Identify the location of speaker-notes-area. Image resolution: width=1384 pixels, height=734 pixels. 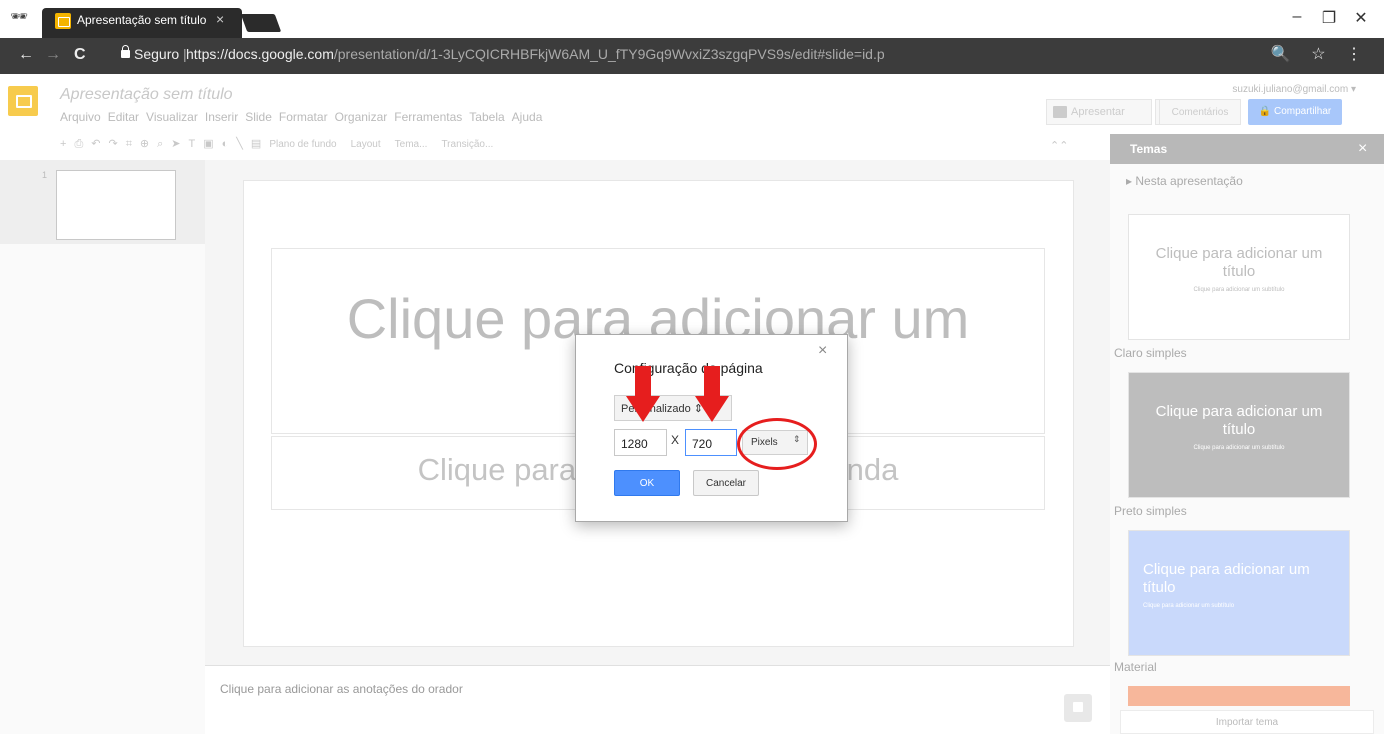
(657, 699).